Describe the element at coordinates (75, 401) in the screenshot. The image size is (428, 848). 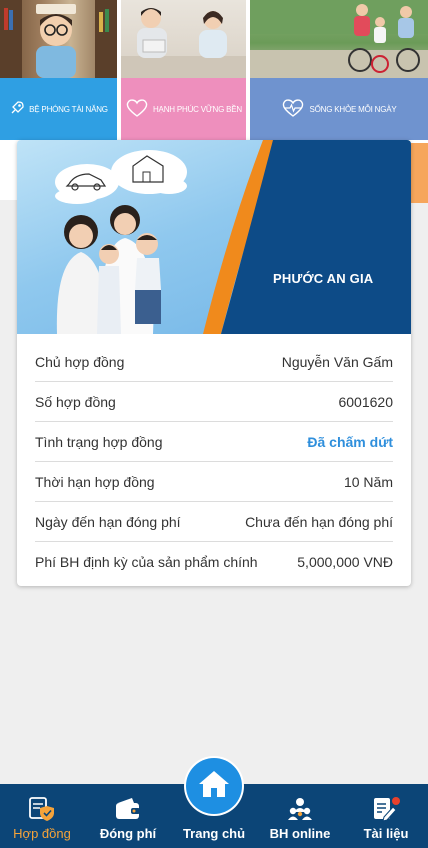
I see `detail-label: Số hợp đồng` at that location.